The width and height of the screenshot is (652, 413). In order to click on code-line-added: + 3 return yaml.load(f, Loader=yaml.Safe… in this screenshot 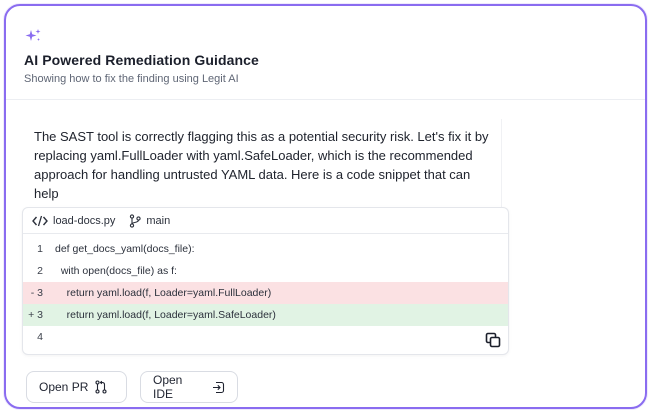, I will do `click(265, 315)`.